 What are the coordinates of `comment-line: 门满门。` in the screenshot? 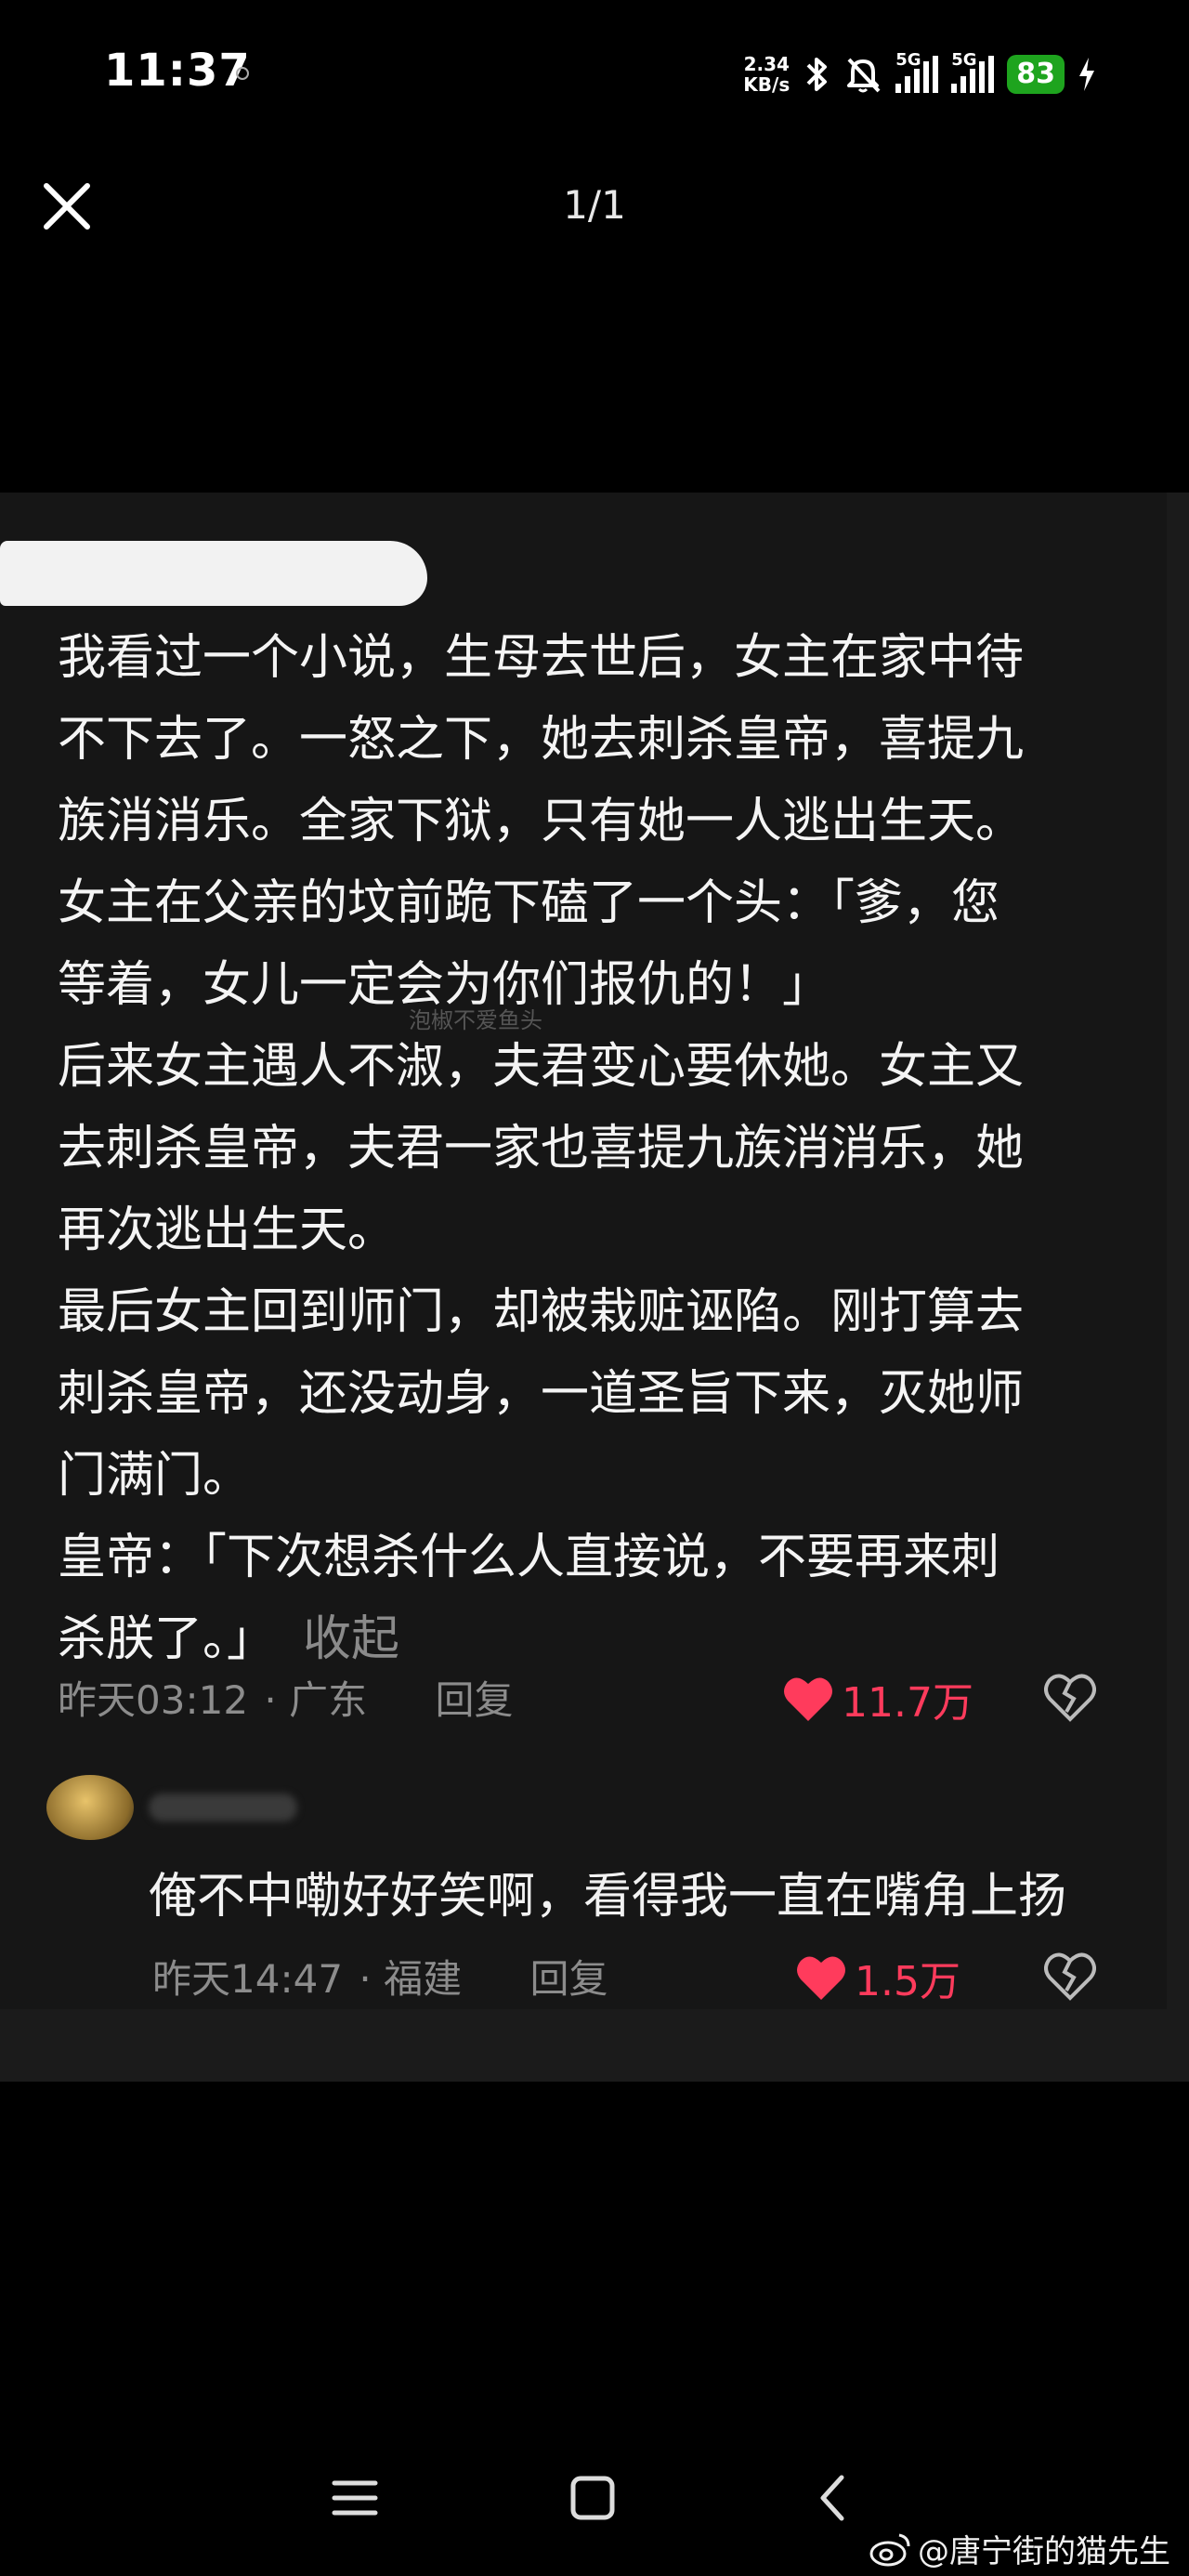 It's located at (155, 1476).